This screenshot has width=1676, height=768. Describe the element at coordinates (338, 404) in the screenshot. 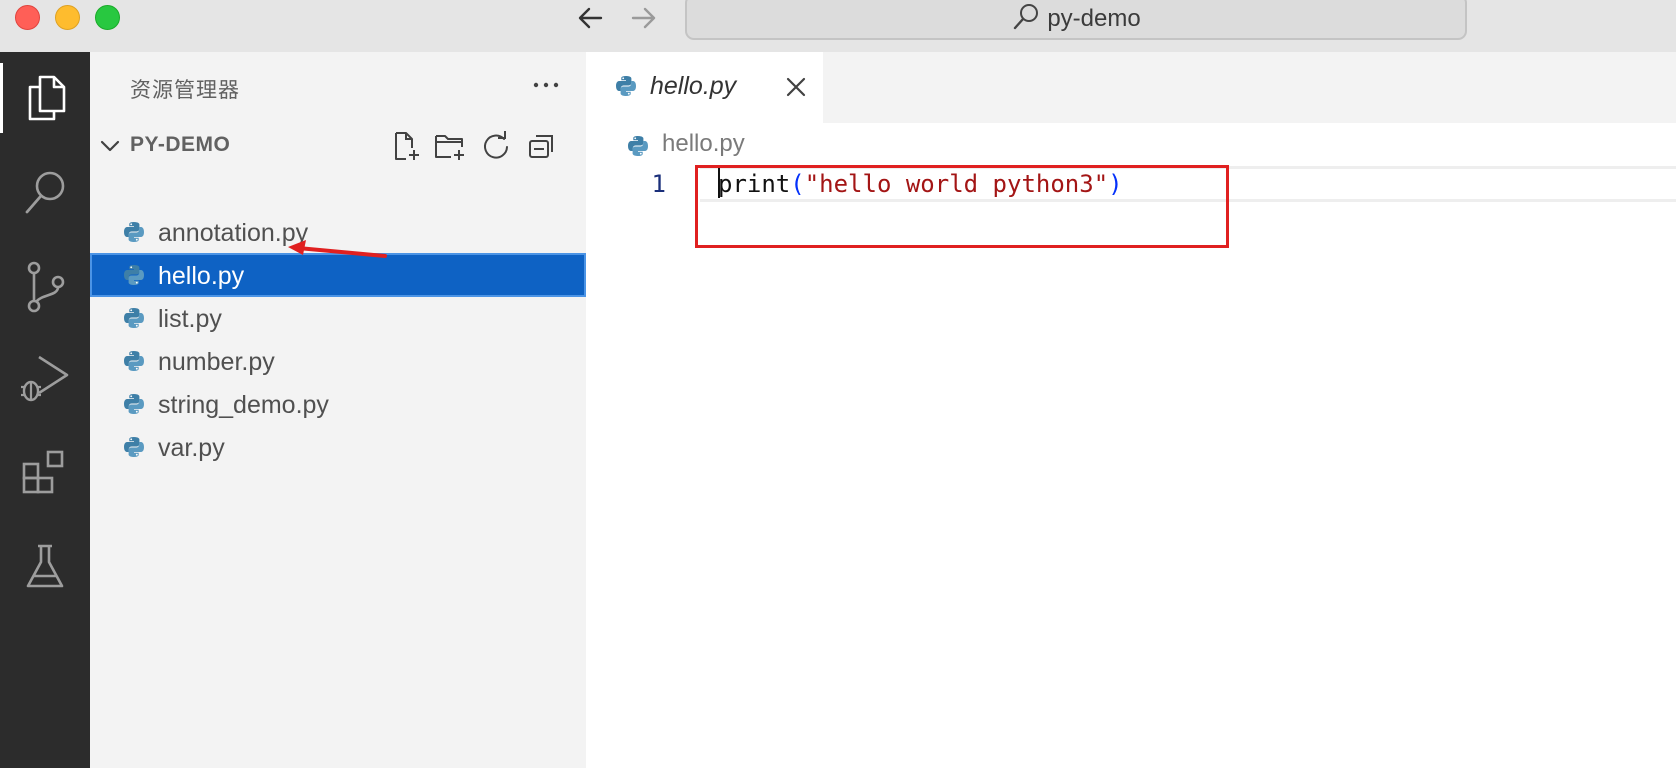

I see `file-item-string-demo-py: string_demo.py` at that location.